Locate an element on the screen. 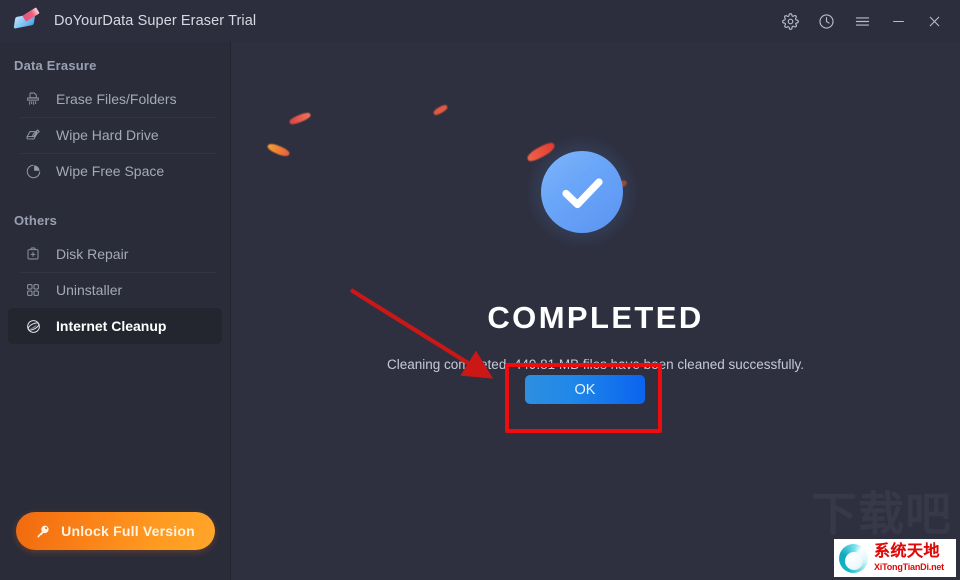  window-title: DoYourData Super Eraser Trial is located at coordinates (155, 21).